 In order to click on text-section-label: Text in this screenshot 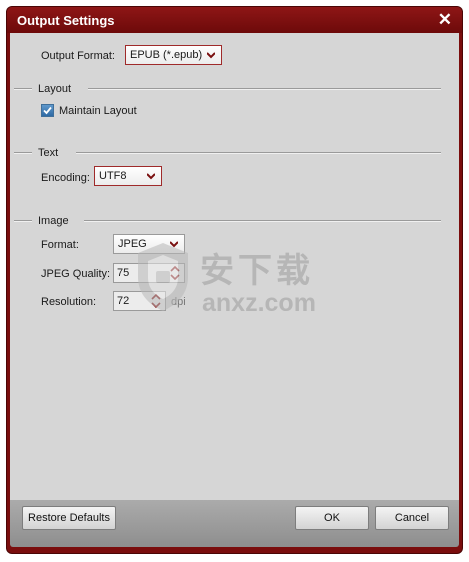, I will do `click(48, 153)`.